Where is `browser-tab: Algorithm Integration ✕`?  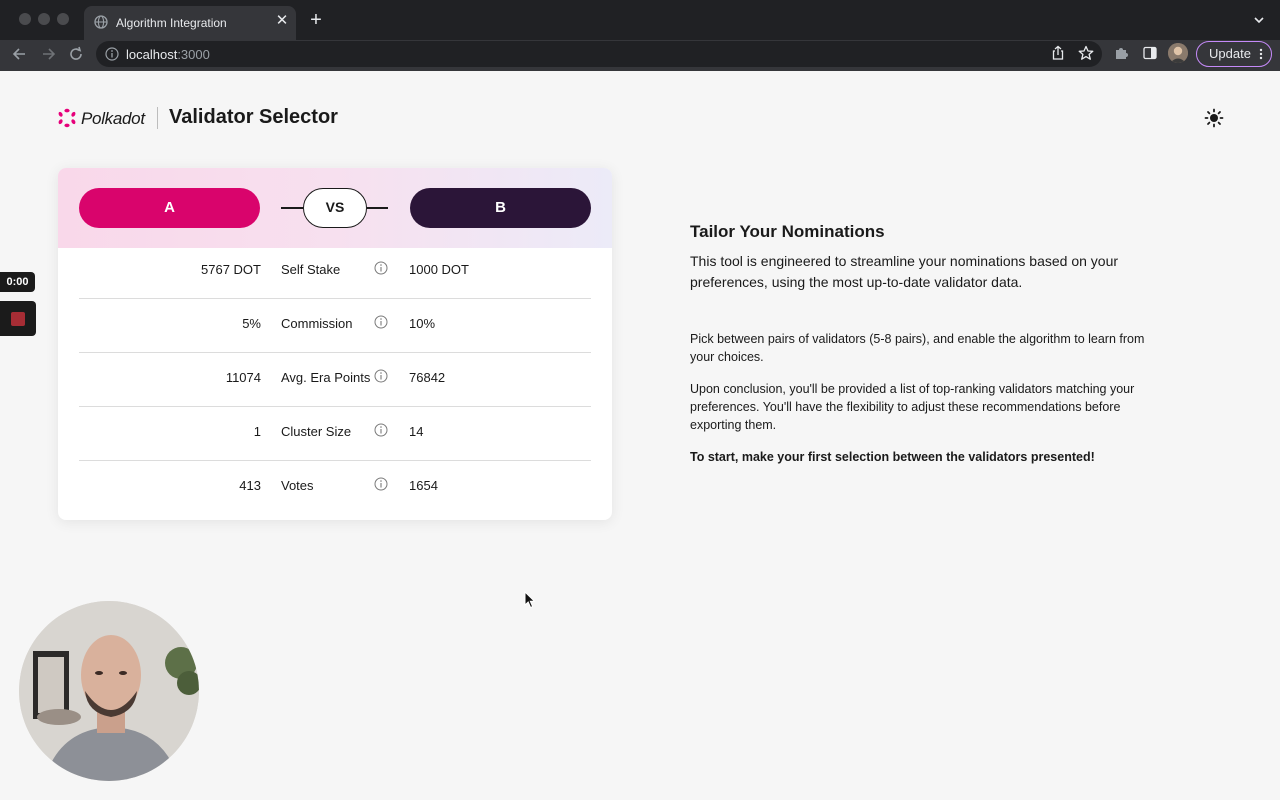
browser-tab: Algorithm Integration ✕ is located at coordinates (190, 23).